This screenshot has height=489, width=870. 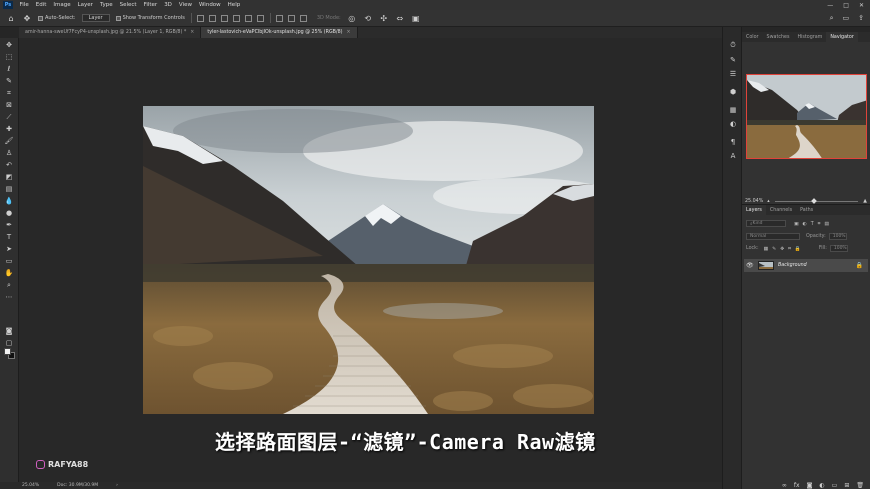 I want to click on align-left-icon, so click(x=236, y=18).